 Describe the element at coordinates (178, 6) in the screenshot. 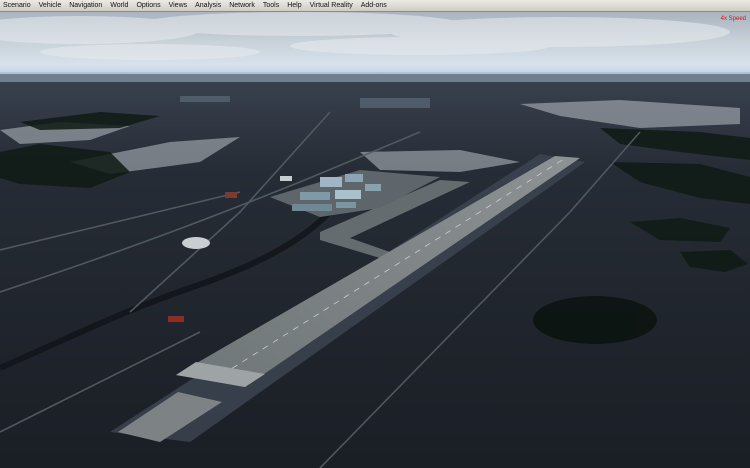

I see `menu-views: Views` at that location.